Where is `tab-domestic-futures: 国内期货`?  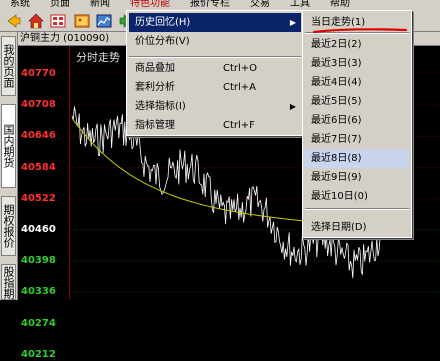
tab-domestic-futures: 国内期货 is located at coordinates (8, 146).